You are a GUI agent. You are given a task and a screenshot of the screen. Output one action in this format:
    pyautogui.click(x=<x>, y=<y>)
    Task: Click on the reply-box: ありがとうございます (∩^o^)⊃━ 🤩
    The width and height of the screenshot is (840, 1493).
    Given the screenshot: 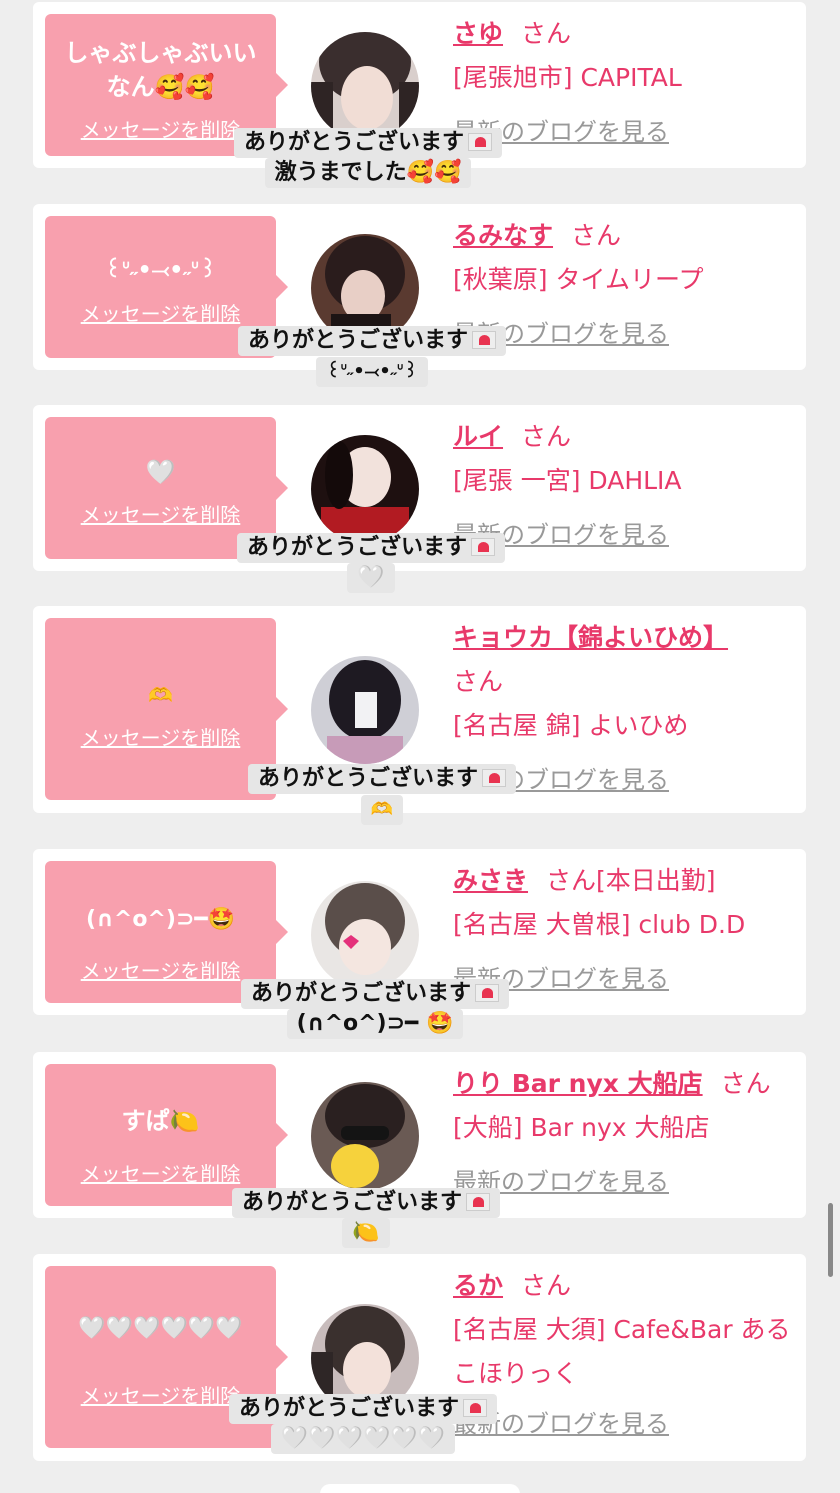 What is the action you would take?
    pyautogui.click(x=375, y=1009)
    